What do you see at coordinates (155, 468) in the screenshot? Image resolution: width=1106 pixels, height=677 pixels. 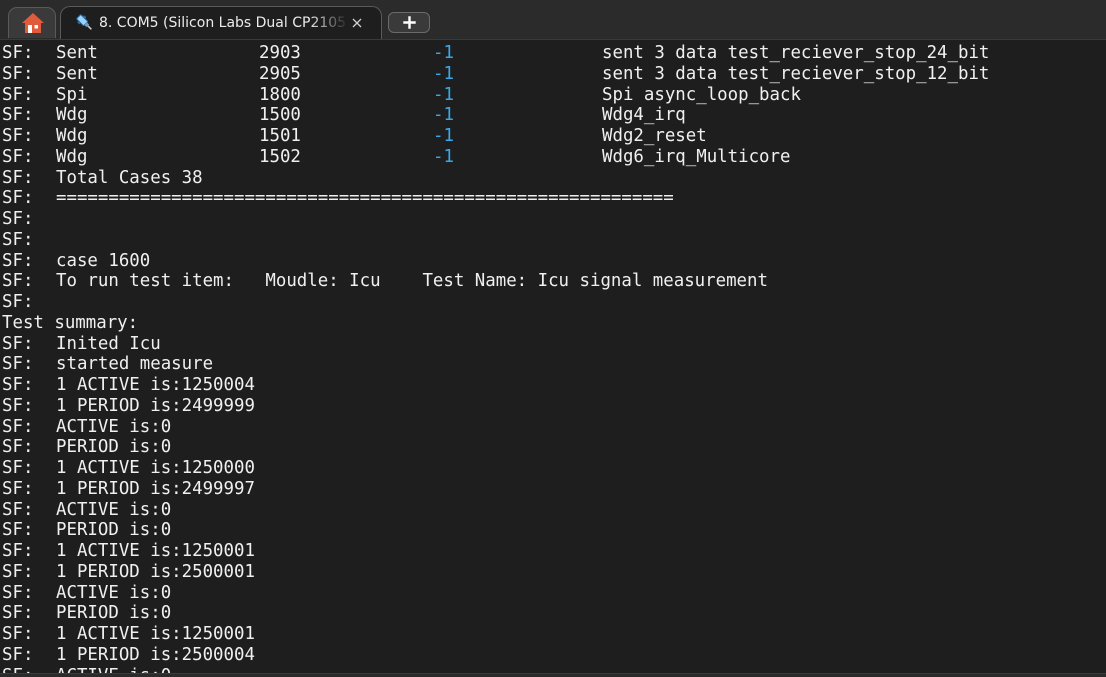 I see `line-text: 1 ACTIVE is:1250000` at bounding box center [155, 468].